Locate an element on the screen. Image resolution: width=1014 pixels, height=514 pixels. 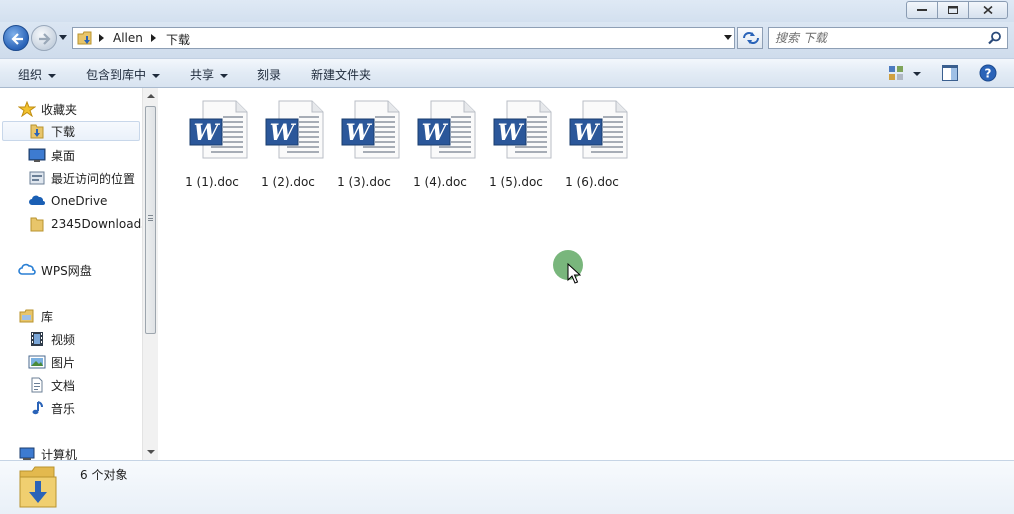
file-item: W 1 (3).doc is located at coordinates (364, 143).